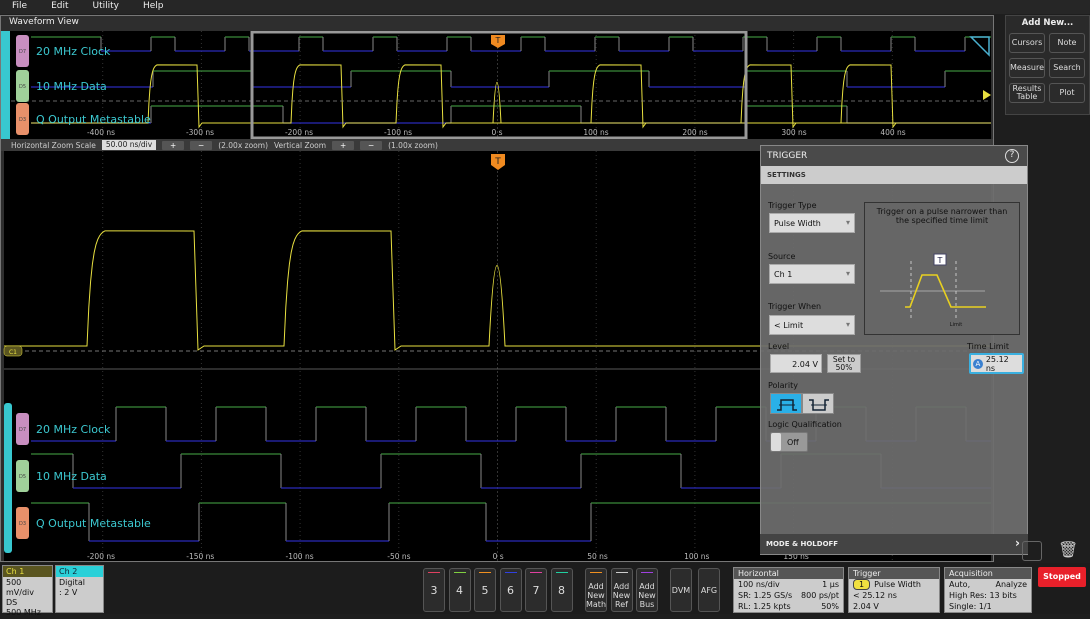  Describe the element at coordinates (830, 606) in the screenshot. I see `trigger-position: 50%` at that location.